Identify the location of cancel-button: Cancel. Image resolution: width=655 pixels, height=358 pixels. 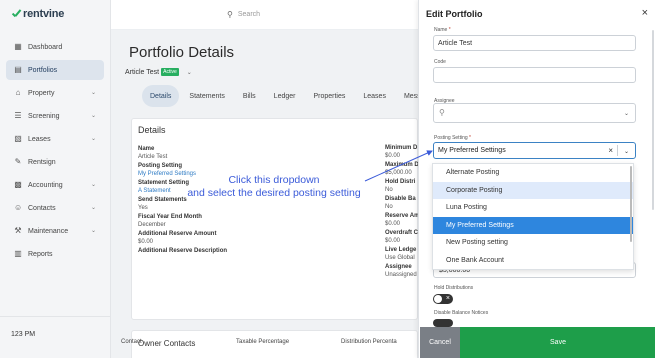
(440, 342).